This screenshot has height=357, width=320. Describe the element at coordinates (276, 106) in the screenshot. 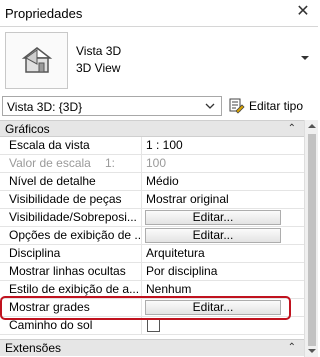

I see `edit-type-label: Editar tipo` at that location.